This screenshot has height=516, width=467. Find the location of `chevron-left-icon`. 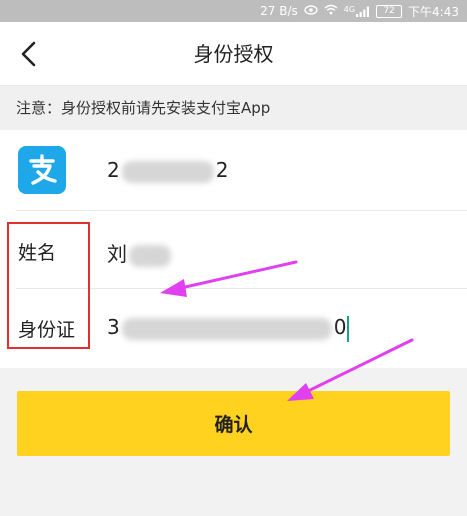

chevron-left-icon is located at coordinates (28, 54).